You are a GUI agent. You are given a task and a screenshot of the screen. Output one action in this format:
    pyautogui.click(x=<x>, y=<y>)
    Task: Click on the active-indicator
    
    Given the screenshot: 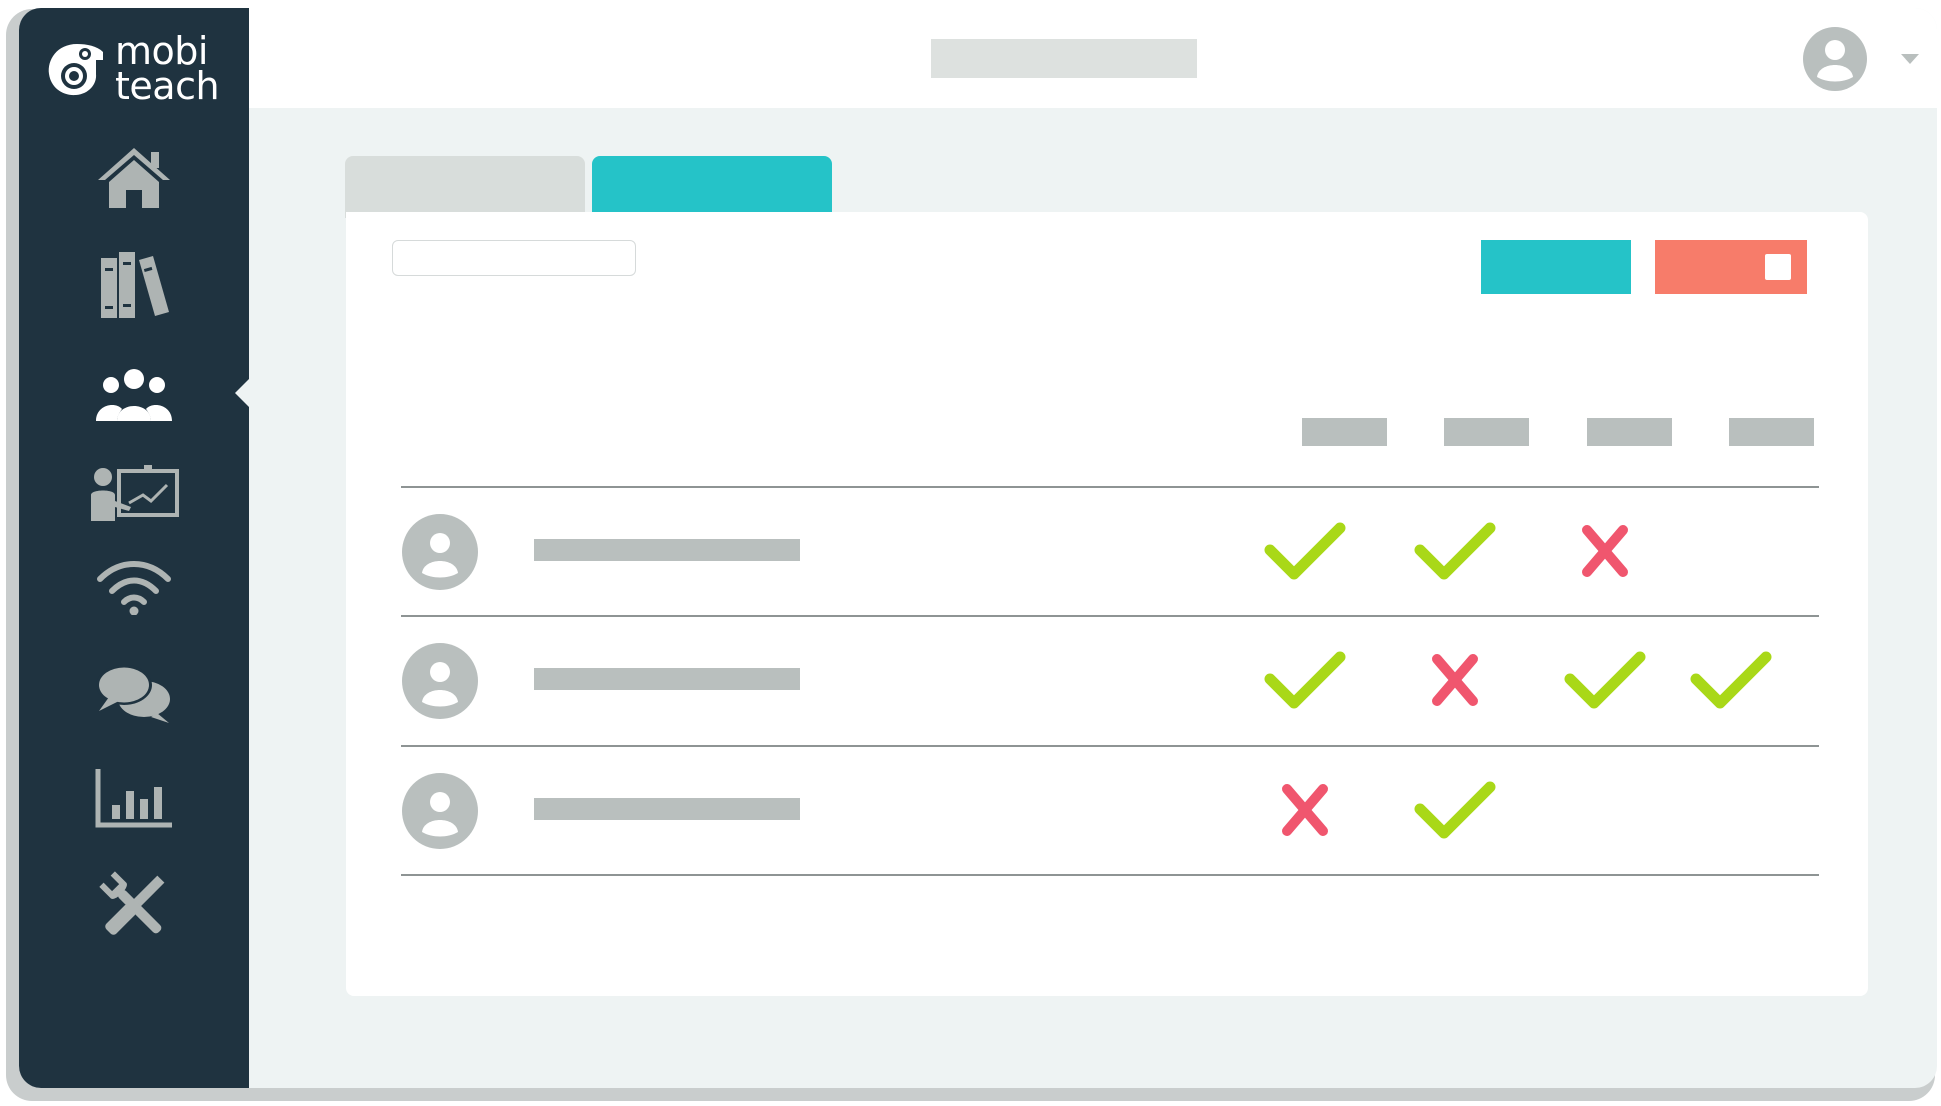 What is the action you would take?
    pyautogui.click(x=242, y=393)
    